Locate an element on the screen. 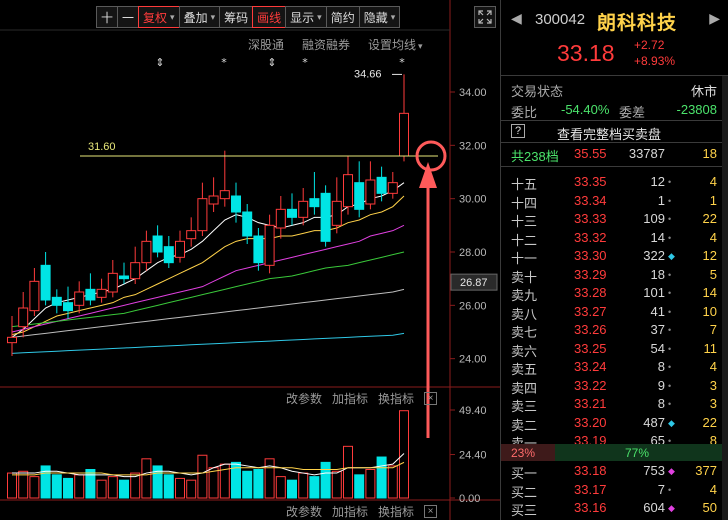  level-volume: 7 is located at coordinates (661, 489).